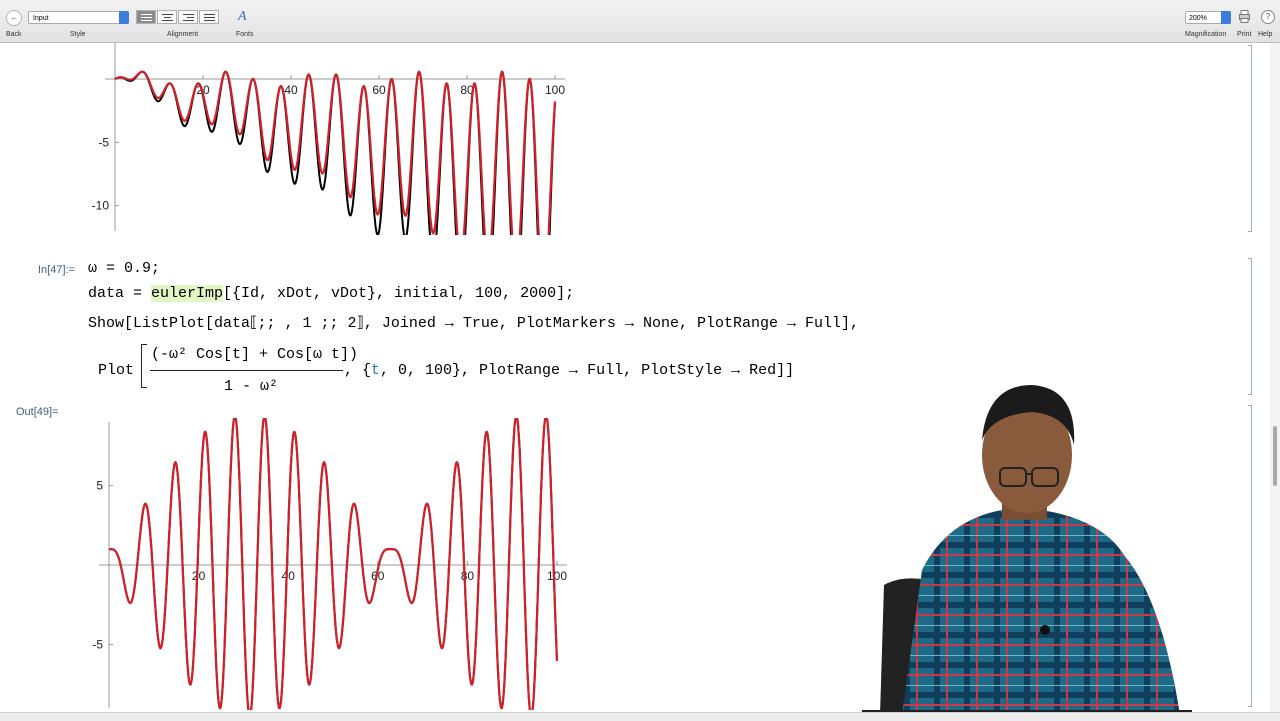 Image resolution: width=1280 pixels, height=721 pixels. I want to click on fraction-denominator: 1 - ω², so click(251, 386).